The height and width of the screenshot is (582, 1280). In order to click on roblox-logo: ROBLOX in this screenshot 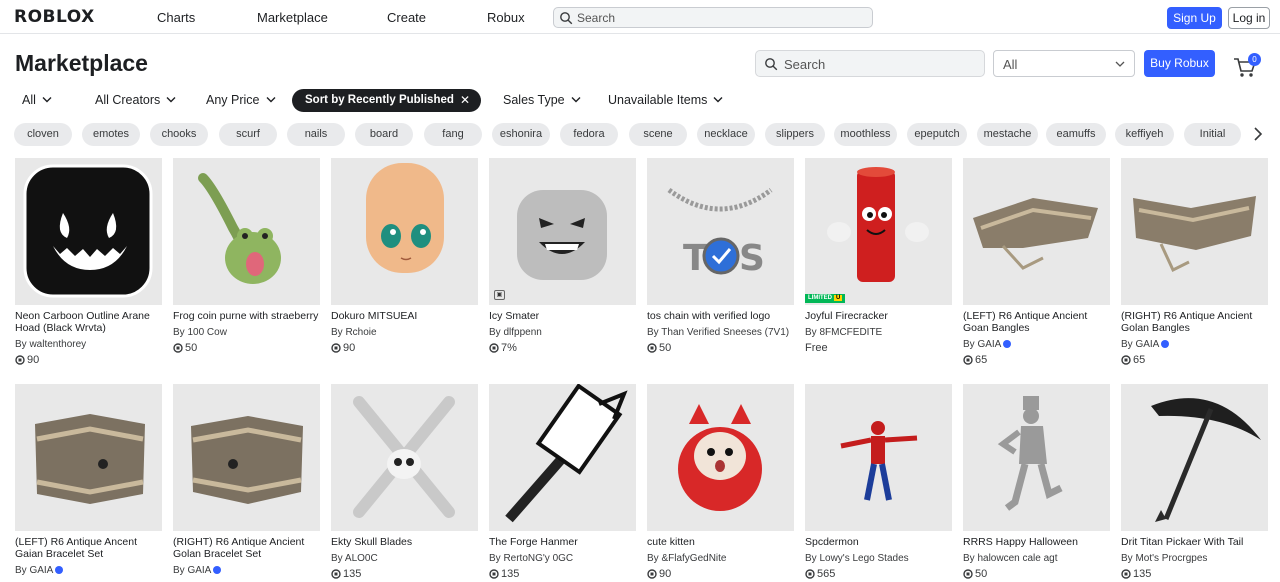, I will do `click(54, 17)`.